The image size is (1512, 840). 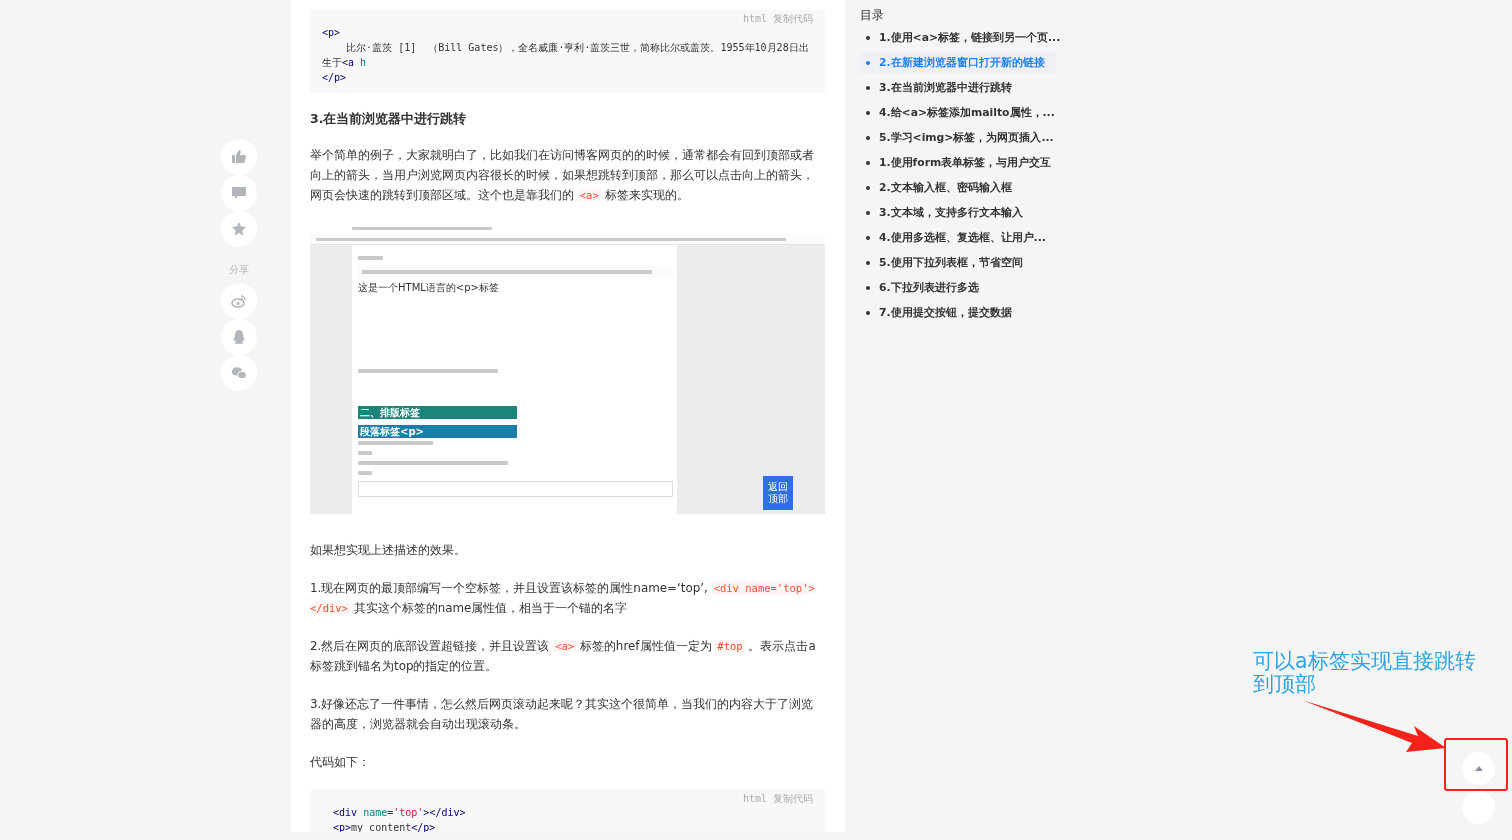 I want to click on paragraph: 2.然后在网页的底部设置超链接，并且设置该 <a> 标签的href属性值一定为 #top 。表示点击a标签跳到锚名为top的指定的位置。, so click(x=563, y=656).